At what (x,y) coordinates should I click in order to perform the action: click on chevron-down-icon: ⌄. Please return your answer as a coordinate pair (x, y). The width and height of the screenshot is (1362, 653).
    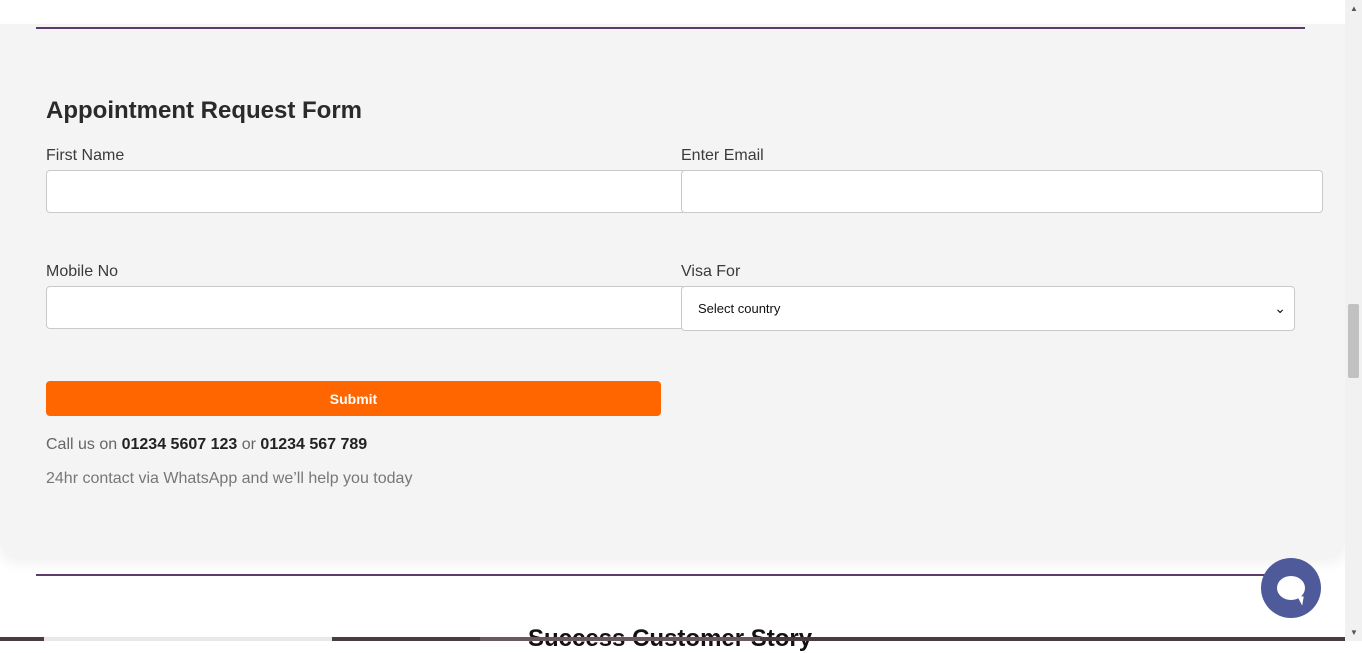
    Looking at the image, I should click on (1280, 308).